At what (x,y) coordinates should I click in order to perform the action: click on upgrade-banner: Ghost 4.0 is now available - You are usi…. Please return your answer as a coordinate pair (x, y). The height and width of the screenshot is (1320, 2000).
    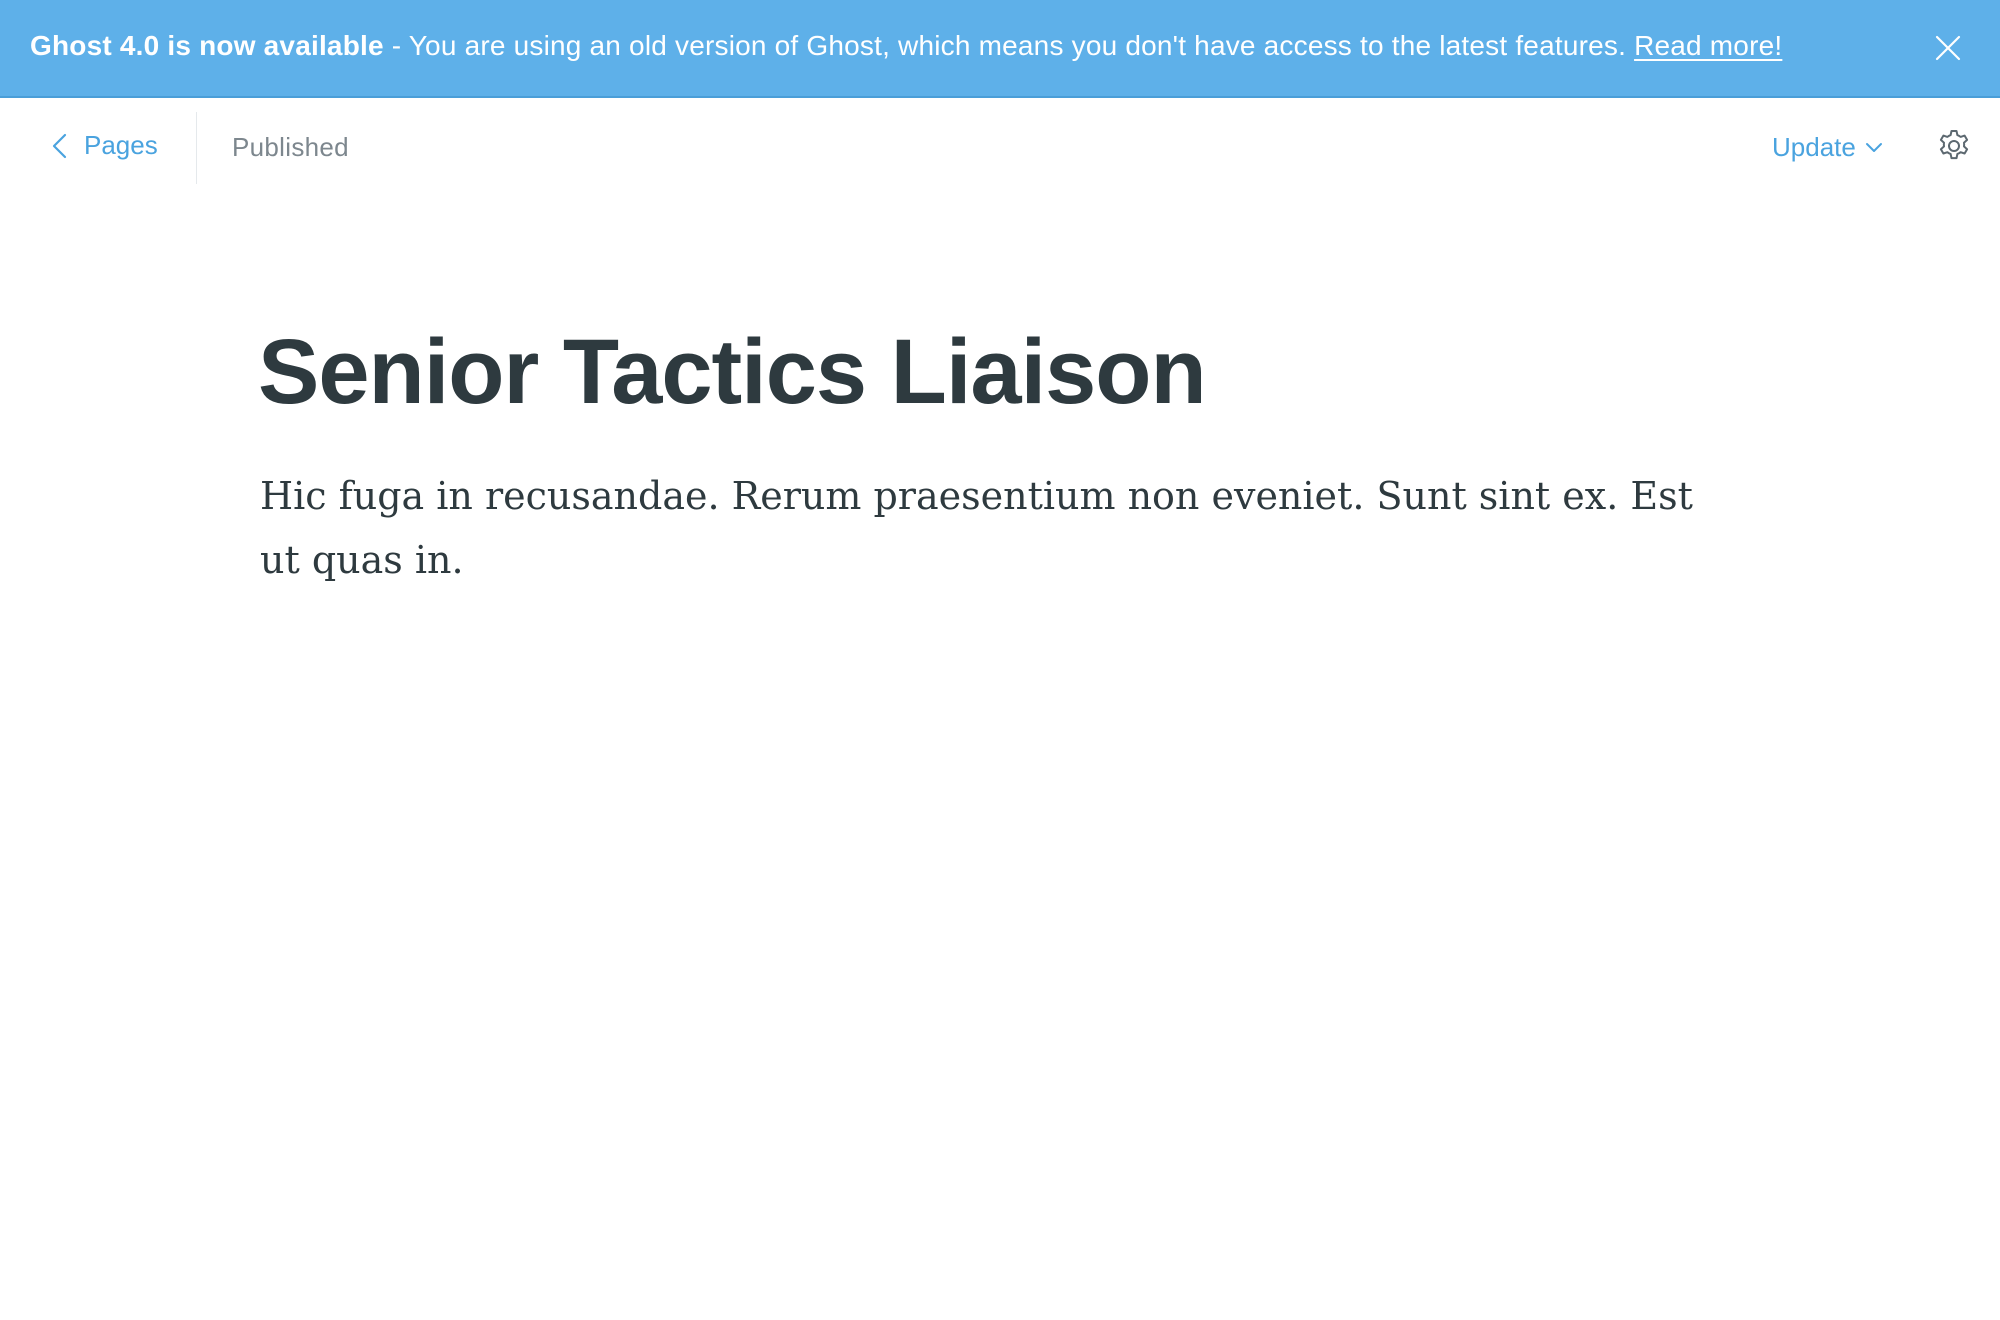
    Looking at the image, I should click on (1000, 49).